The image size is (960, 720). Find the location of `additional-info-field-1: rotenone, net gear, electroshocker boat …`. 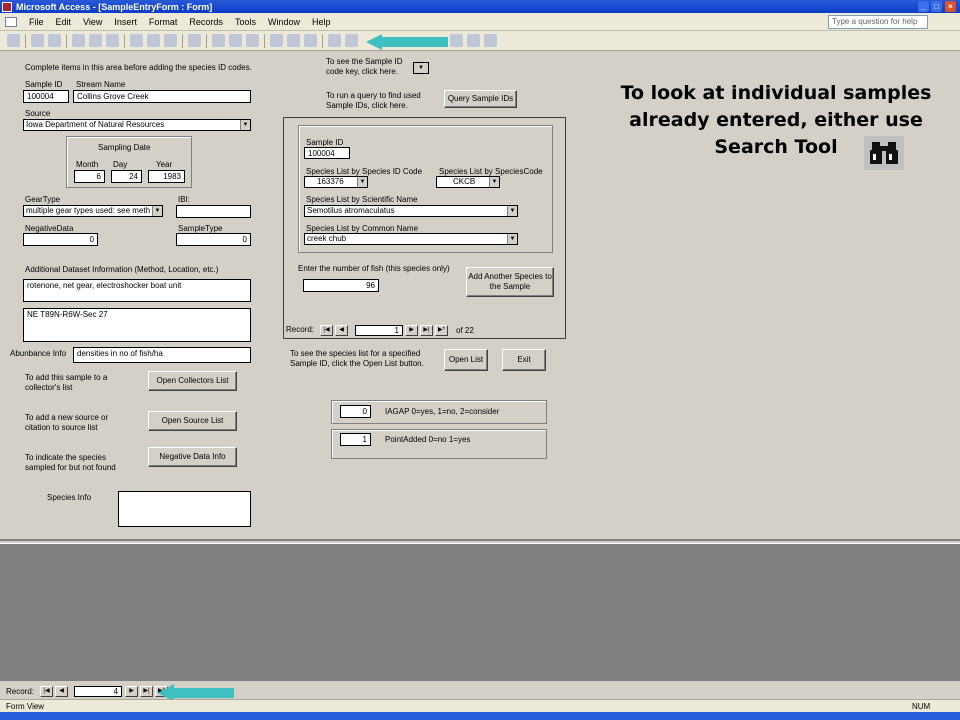

additional-info-field-1: rotenone, net gear, electroshocker boat … is located at coordinates (137, 290).